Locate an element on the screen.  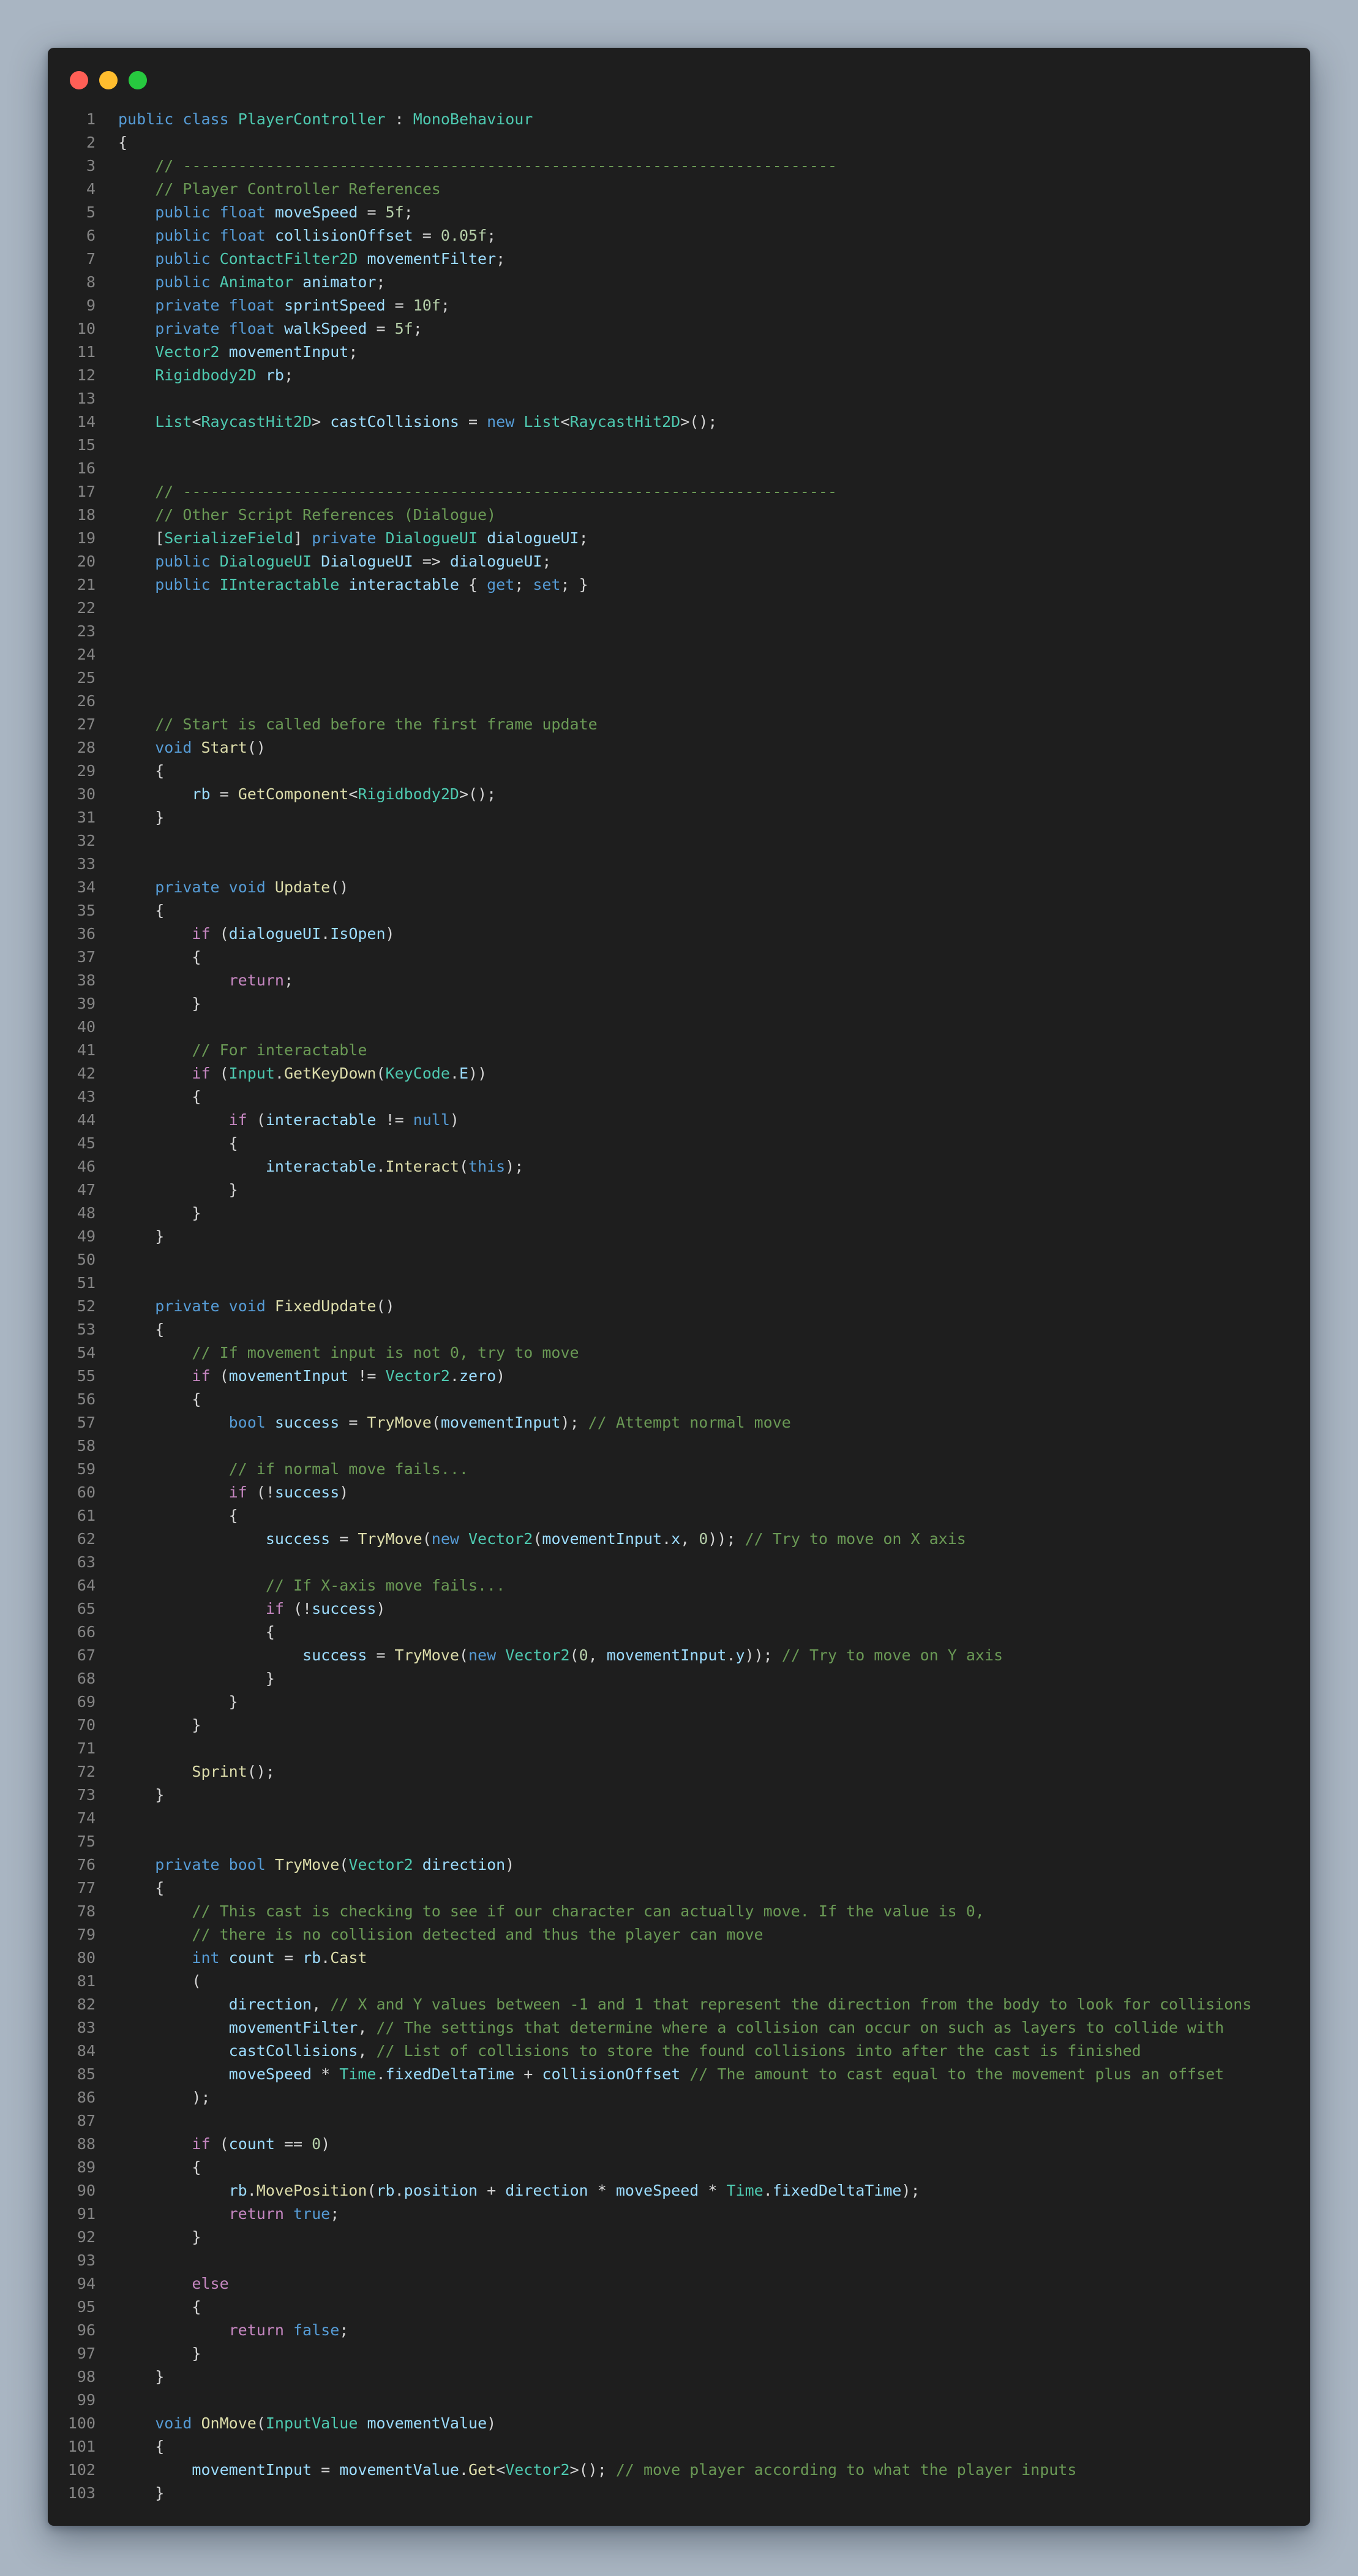
code-token: Input is located at coordinates (251, 1073).